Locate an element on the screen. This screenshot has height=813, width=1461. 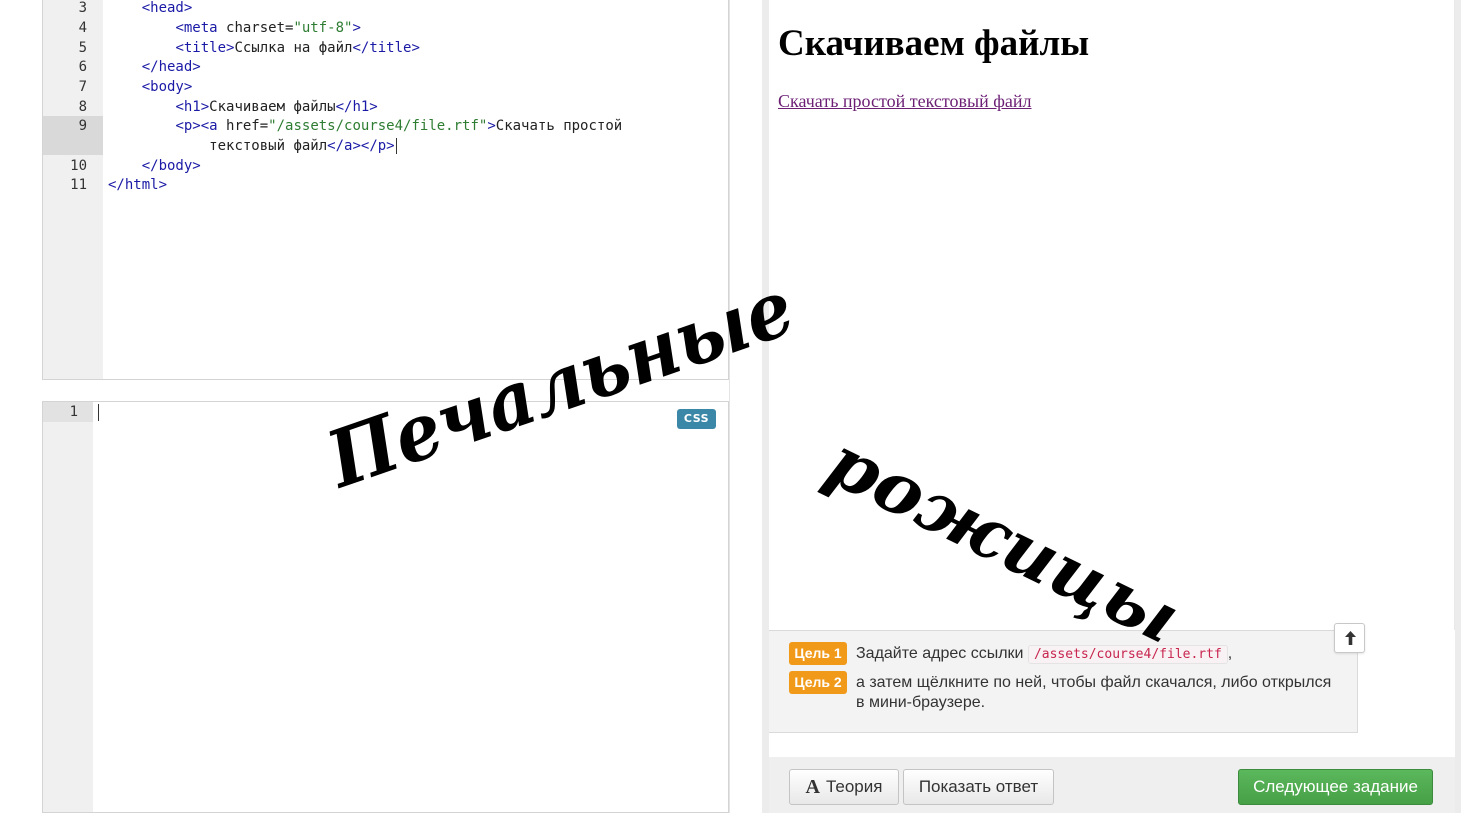
theory-button: A Теория is located at coordinates (844, 787).